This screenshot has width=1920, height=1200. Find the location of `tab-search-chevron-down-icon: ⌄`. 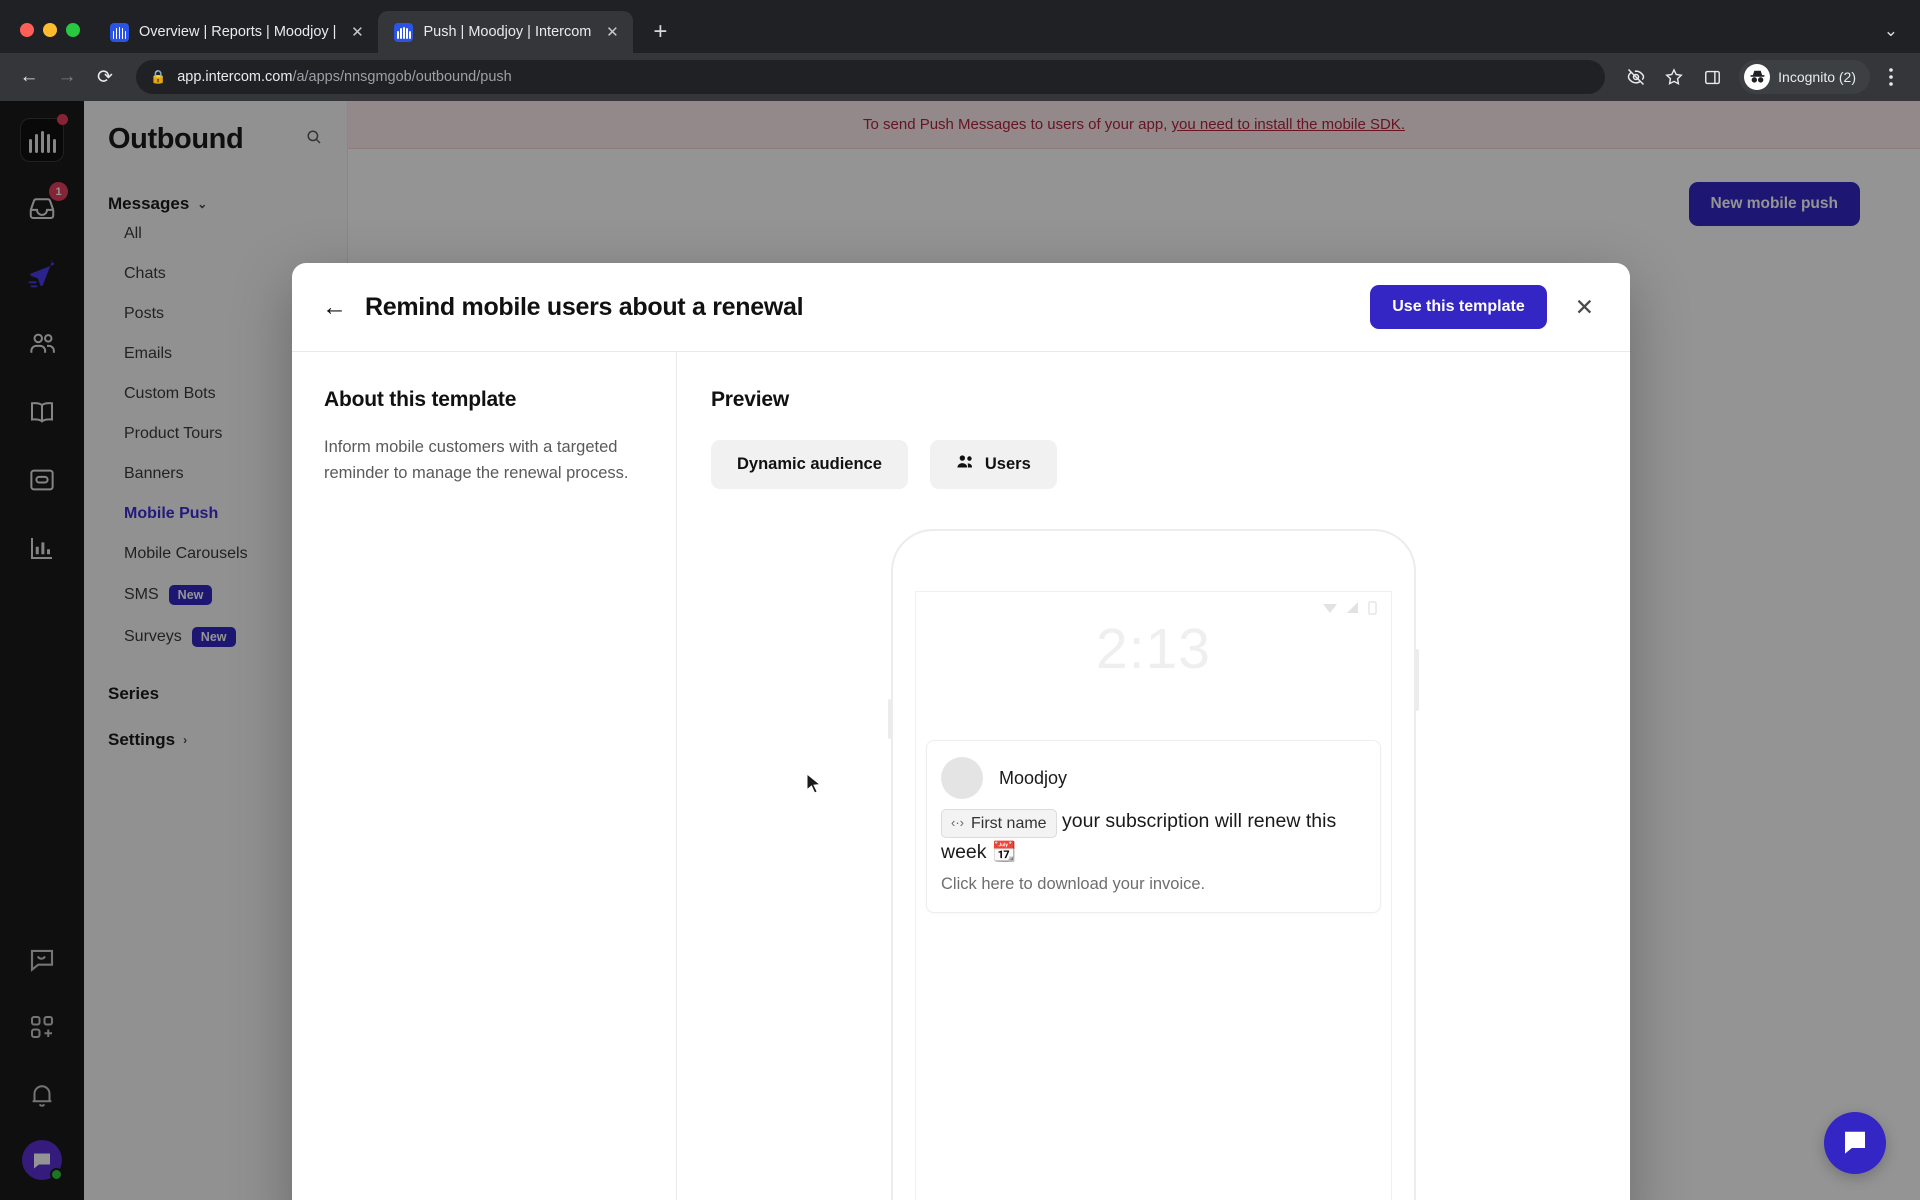

tab-search-chevron-down-icon: ⌄ is located at coordinates (1891, 31).